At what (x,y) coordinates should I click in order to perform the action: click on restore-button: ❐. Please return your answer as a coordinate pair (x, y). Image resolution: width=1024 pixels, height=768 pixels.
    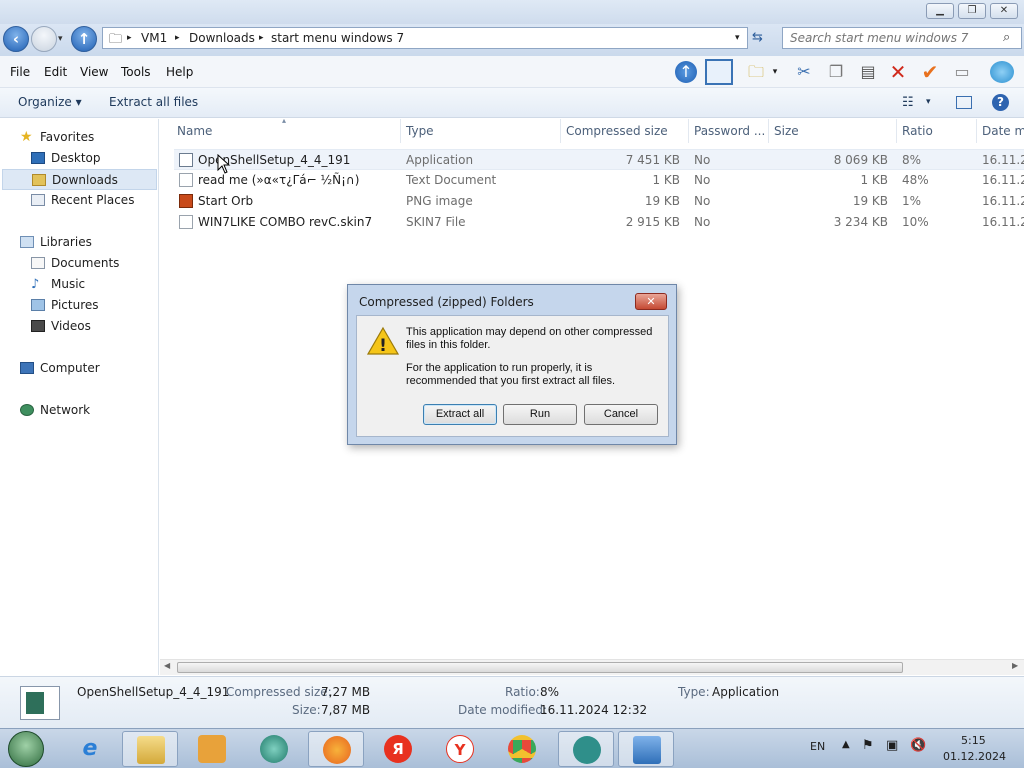
    Looking at the image, I should click on (972, 11).